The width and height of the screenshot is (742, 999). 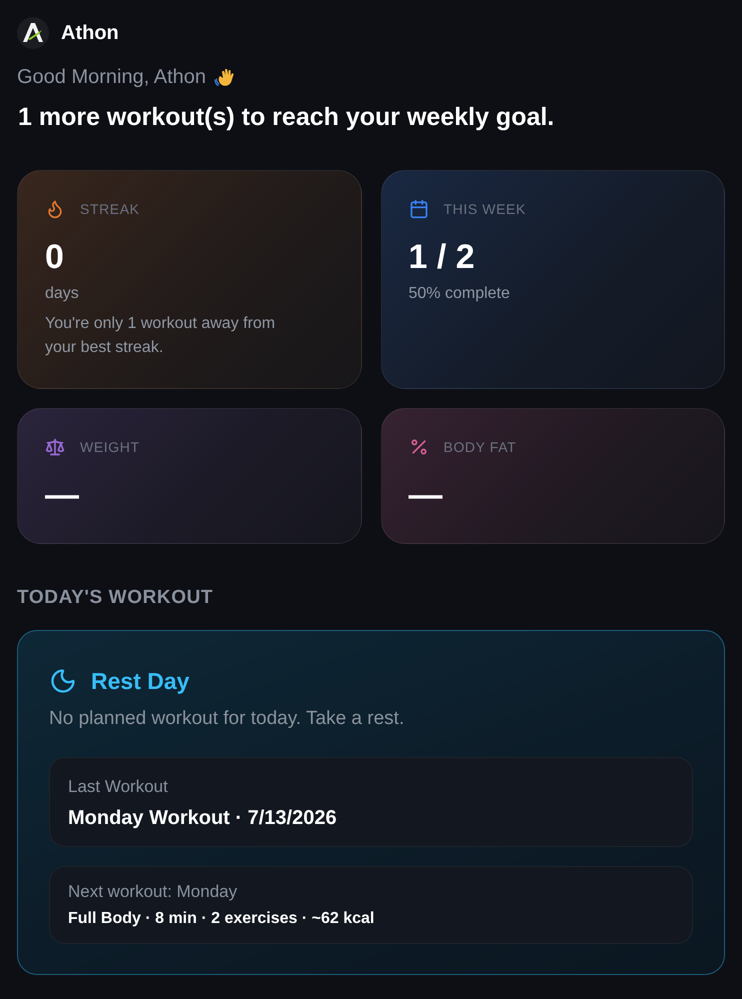 I want to click on greeting: Good Morning, Athon, so click(x=111, y=77).